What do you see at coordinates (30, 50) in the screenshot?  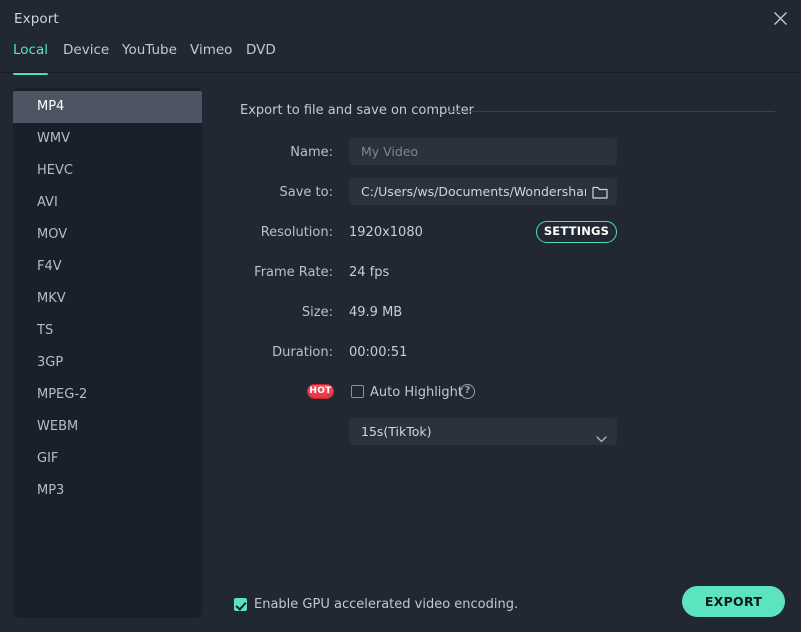 I see `tab-local-label: Local` at bounding box center [30, 50].